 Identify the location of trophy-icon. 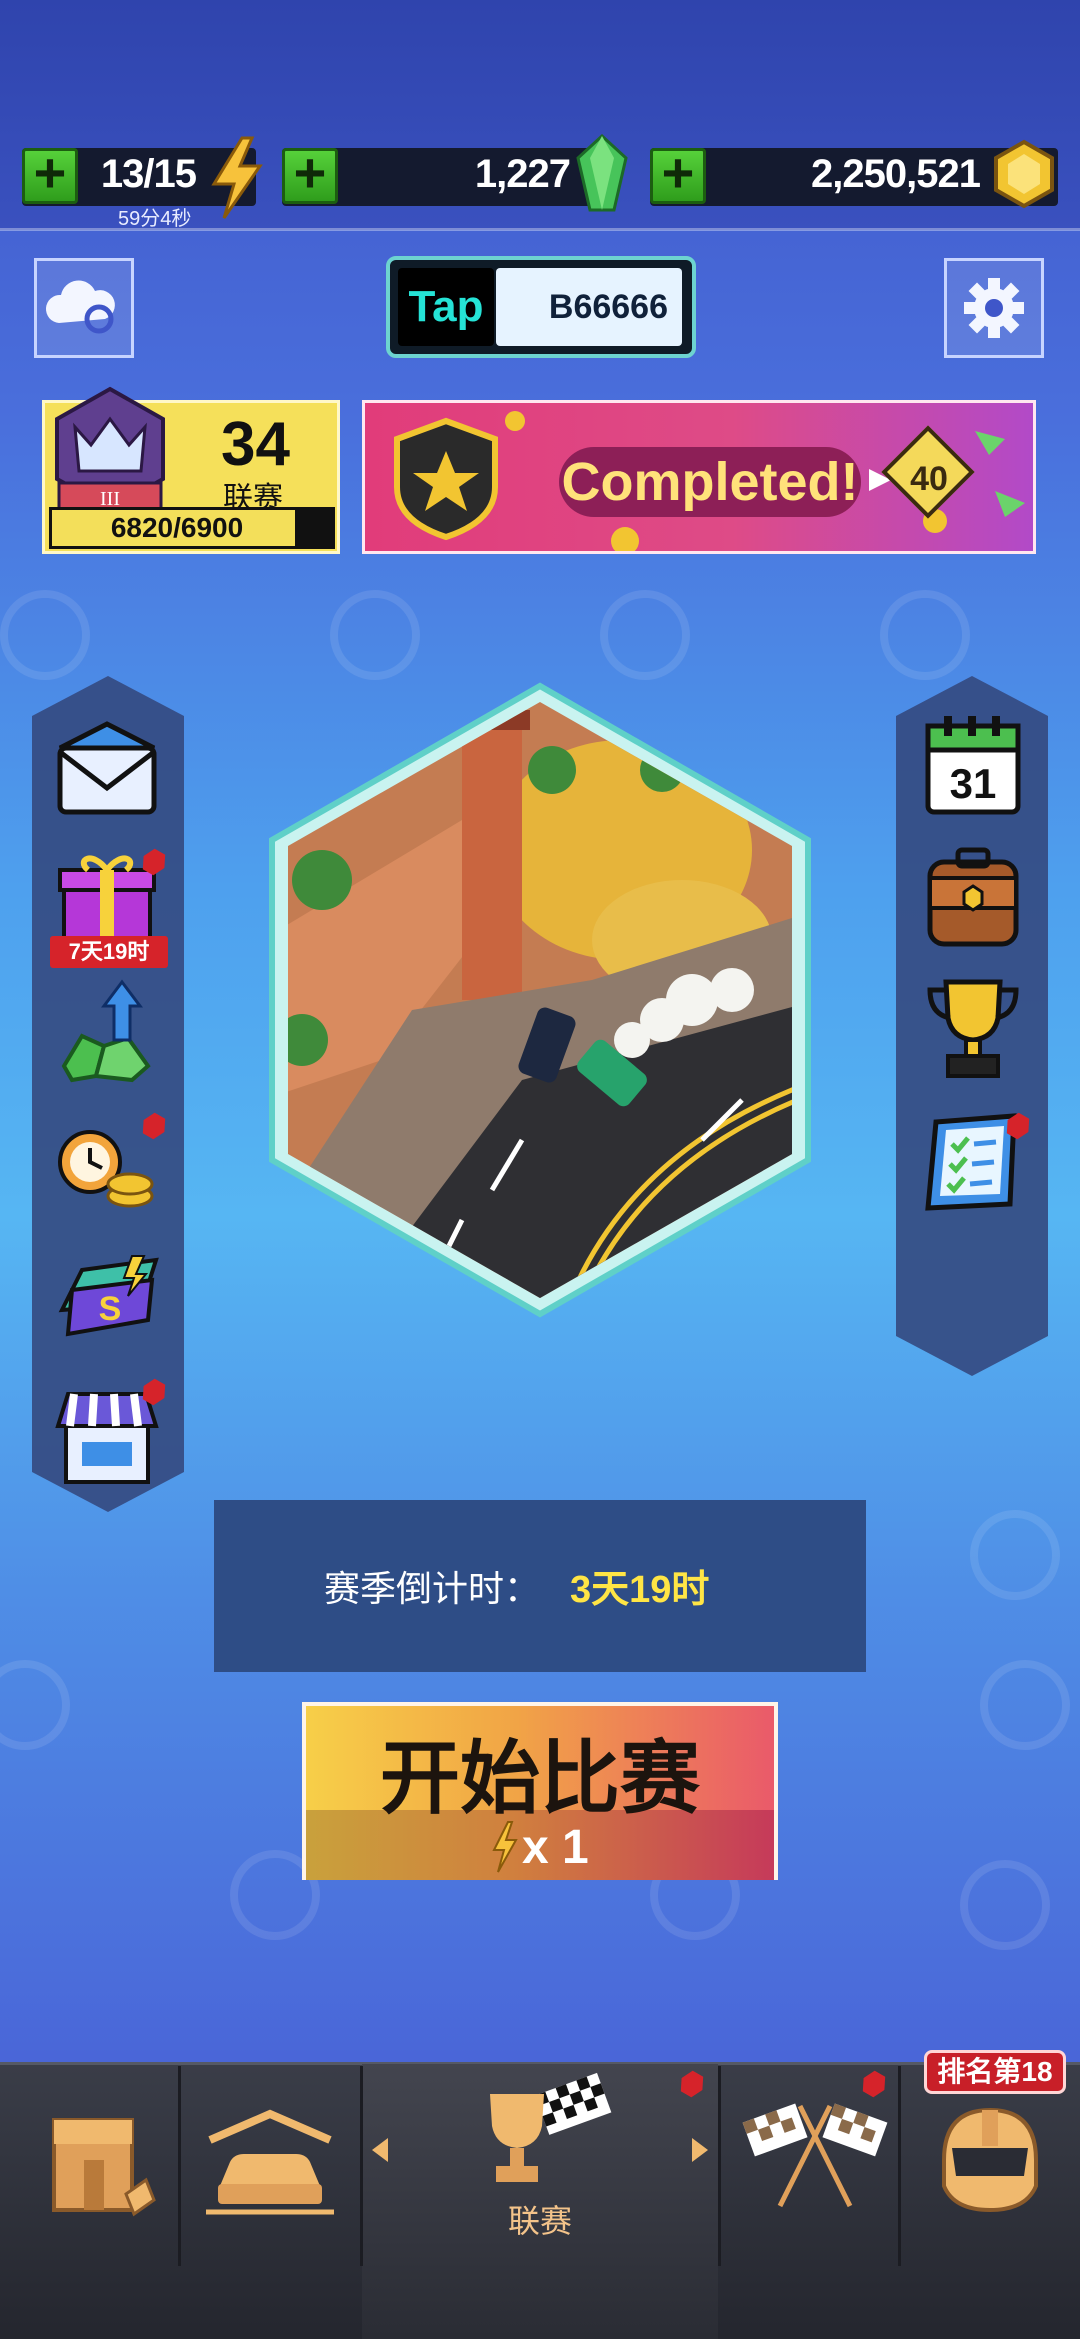
(973, 1028).